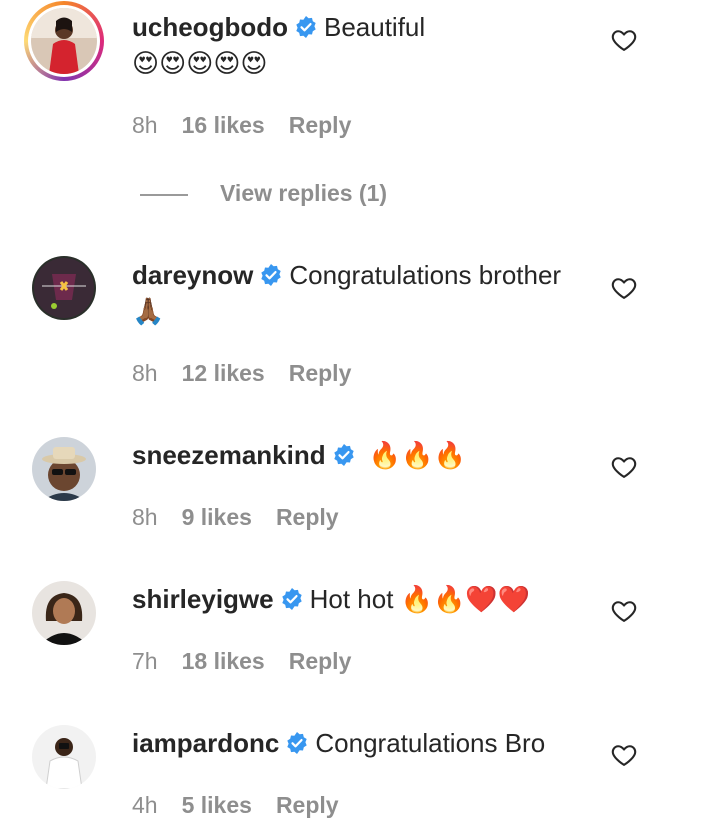 This screenshot has width=720, height=828. I want to click on comment-meta: 7h 18 likes Reply, so click(241, 661).